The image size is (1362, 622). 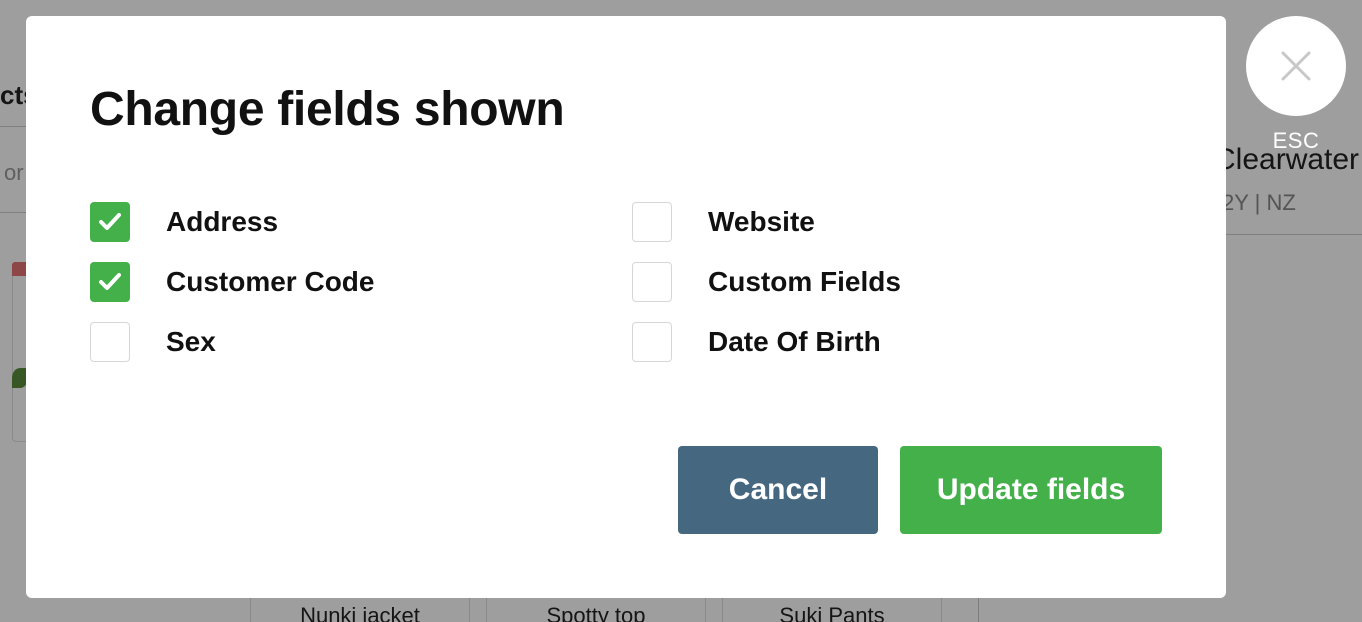 I want to click on field-option-website: Website, so click(x=723, y=222).